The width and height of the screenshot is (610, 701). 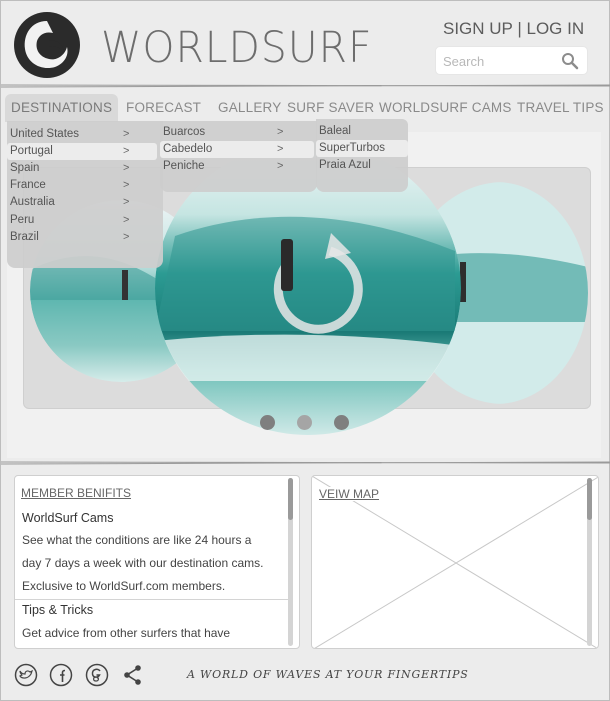 I want to click on tab-worldsurf-cams: WORLDSURF CAMS, so click(x=445, y=108).